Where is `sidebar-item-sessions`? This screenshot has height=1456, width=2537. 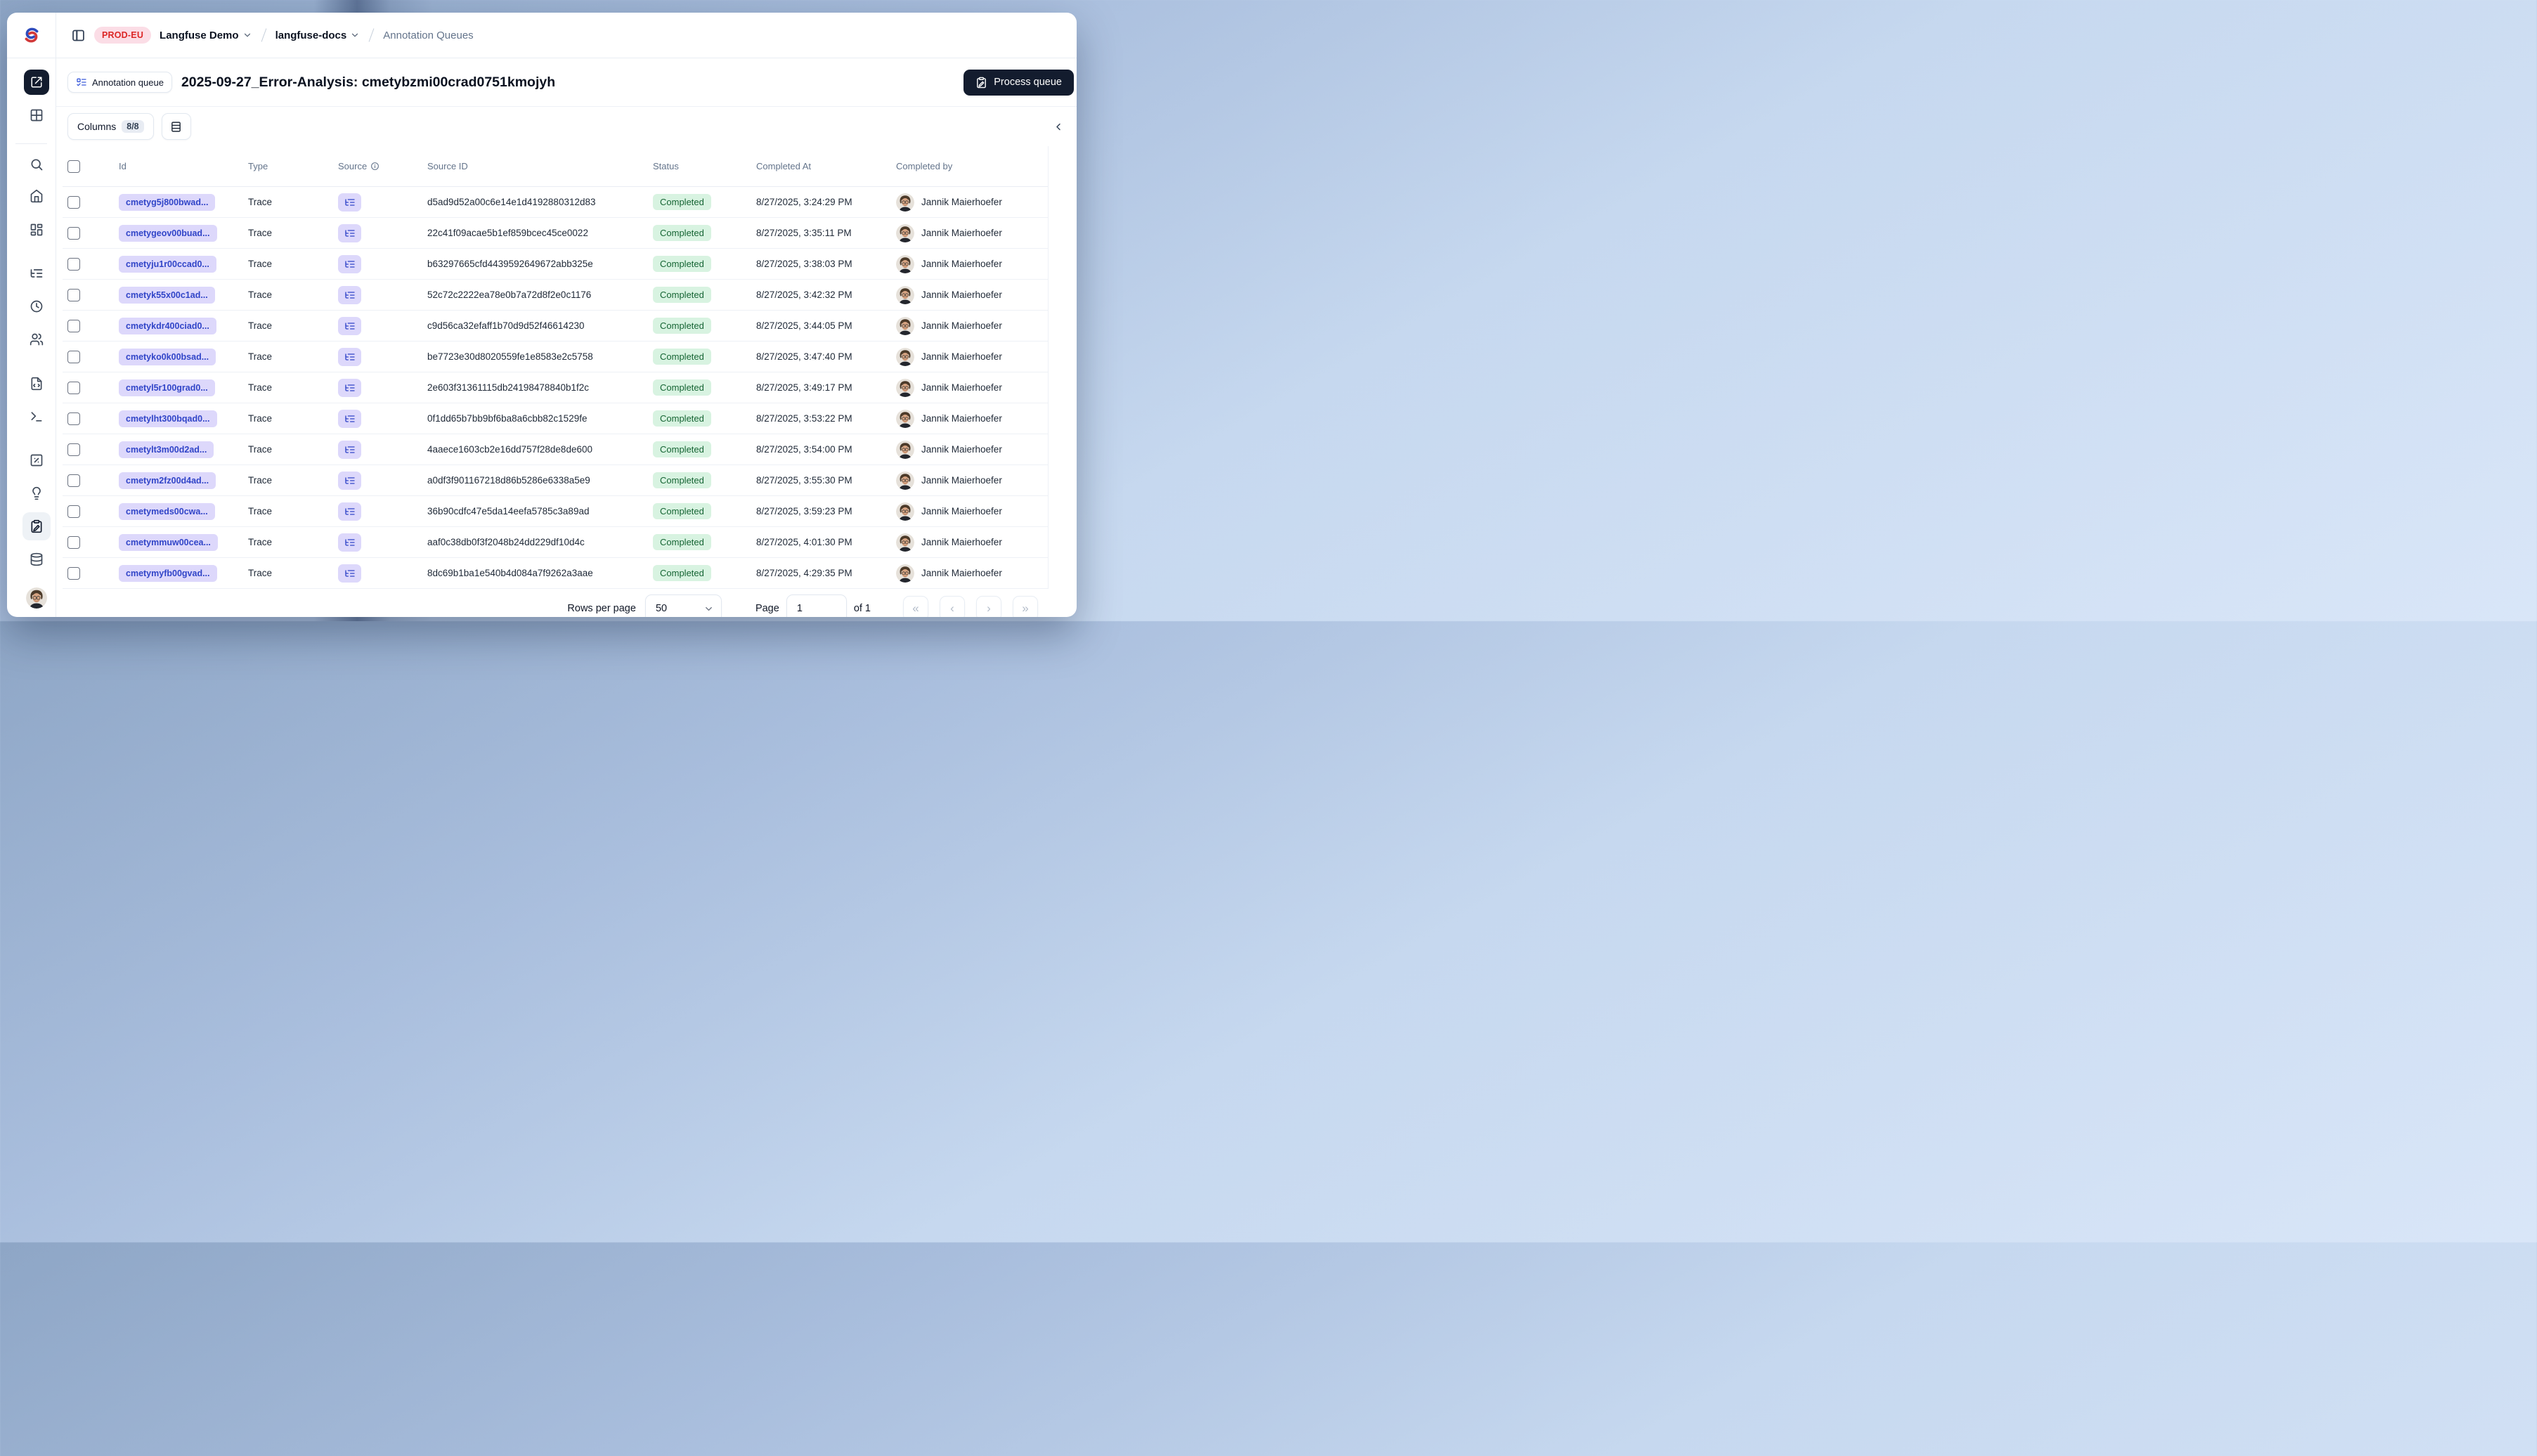 sidebar-item-sessions is located at coordinates (37, 307).